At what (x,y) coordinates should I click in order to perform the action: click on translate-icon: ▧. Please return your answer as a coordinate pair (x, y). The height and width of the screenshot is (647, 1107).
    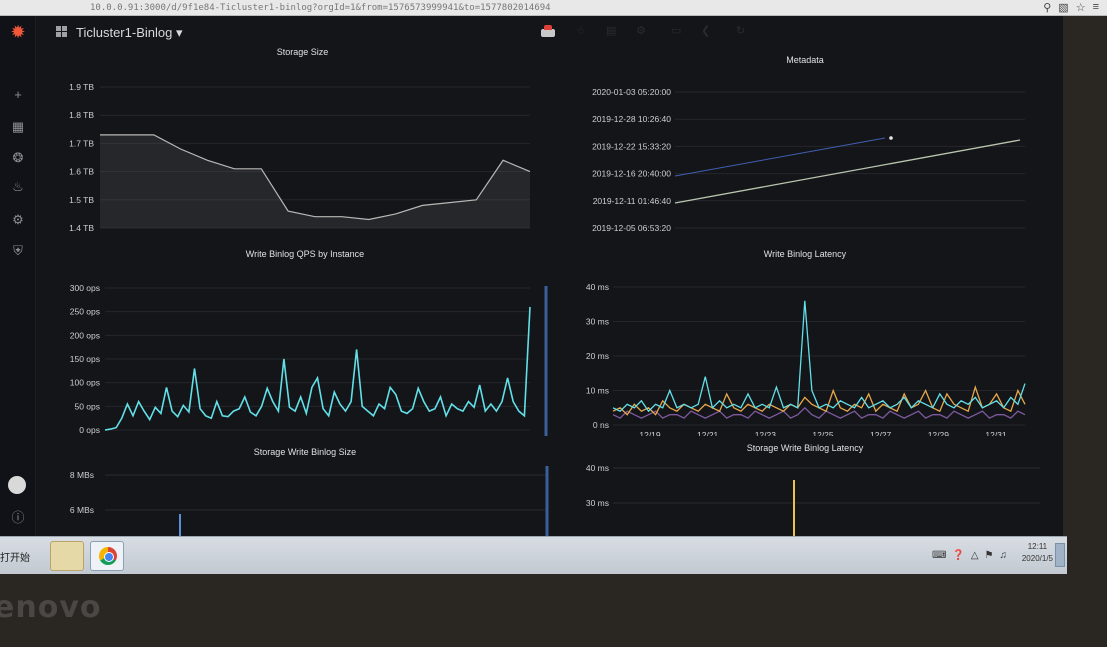
    Looking at the image, I should click on (1063, 7).